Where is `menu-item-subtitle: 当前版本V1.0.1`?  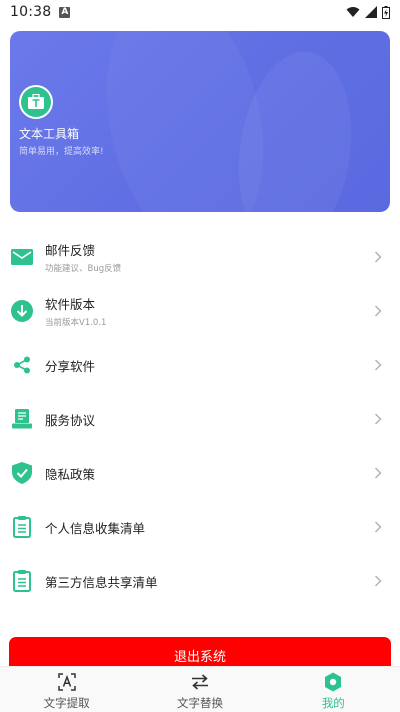
menu-item-subtitle: 当前版本V1.0.1 is located at coordinates (76, 323).